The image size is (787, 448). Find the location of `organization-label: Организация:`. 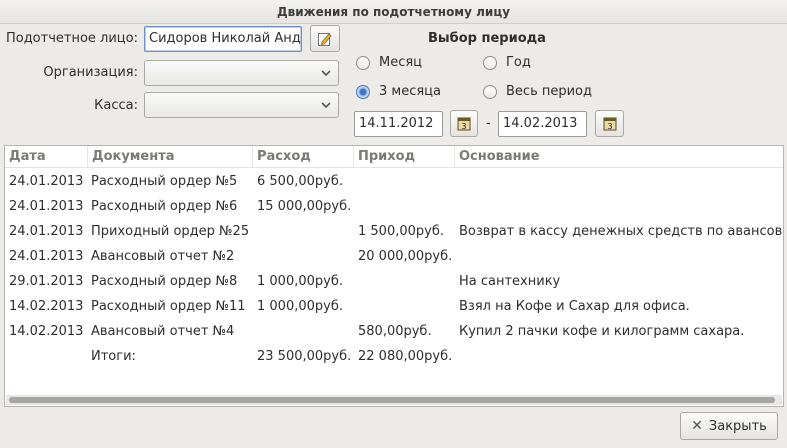

organization-label: Организация: is located at coordinates (90, 72).